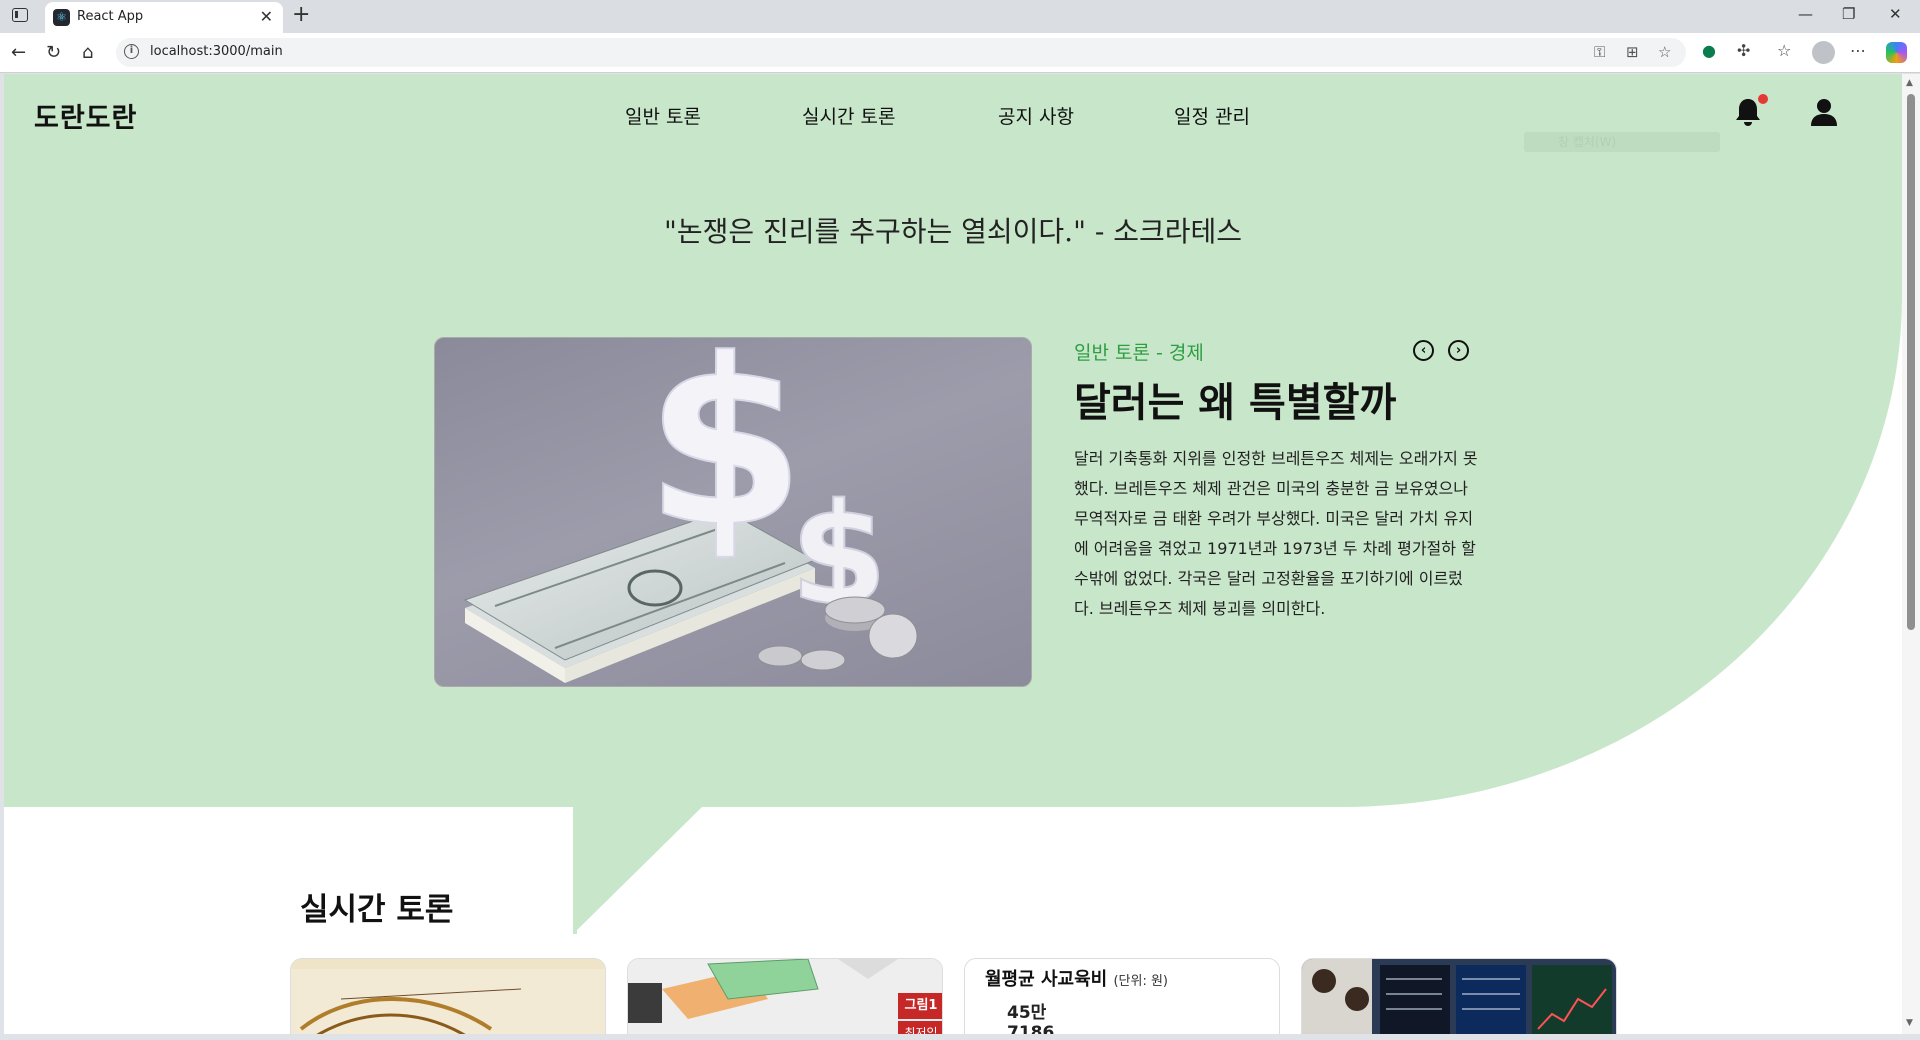 The width and height of the screenshot is (1920, 1040). I want to click on close-window-icon: ✕, so click(1895, 14).